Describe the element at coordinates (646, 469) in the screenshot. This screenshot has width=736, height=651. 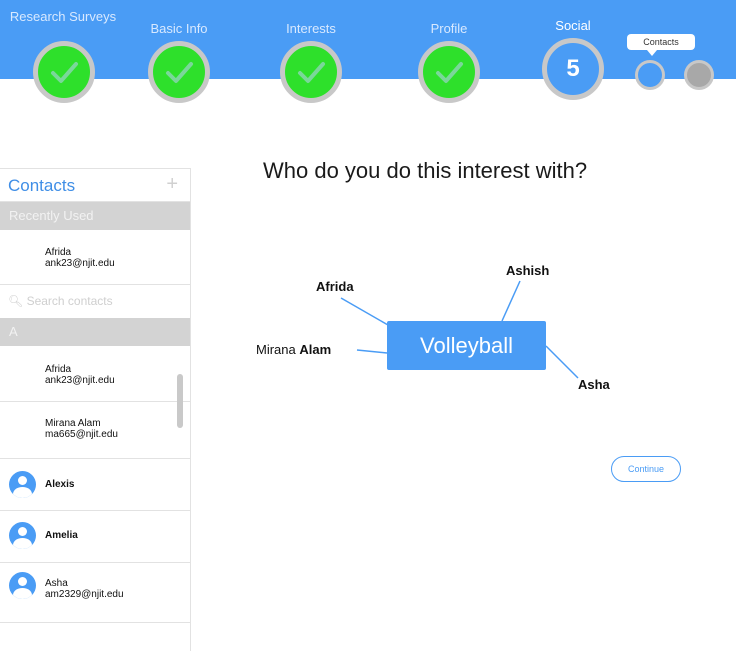
I see `continue-button: Continue` at that location.